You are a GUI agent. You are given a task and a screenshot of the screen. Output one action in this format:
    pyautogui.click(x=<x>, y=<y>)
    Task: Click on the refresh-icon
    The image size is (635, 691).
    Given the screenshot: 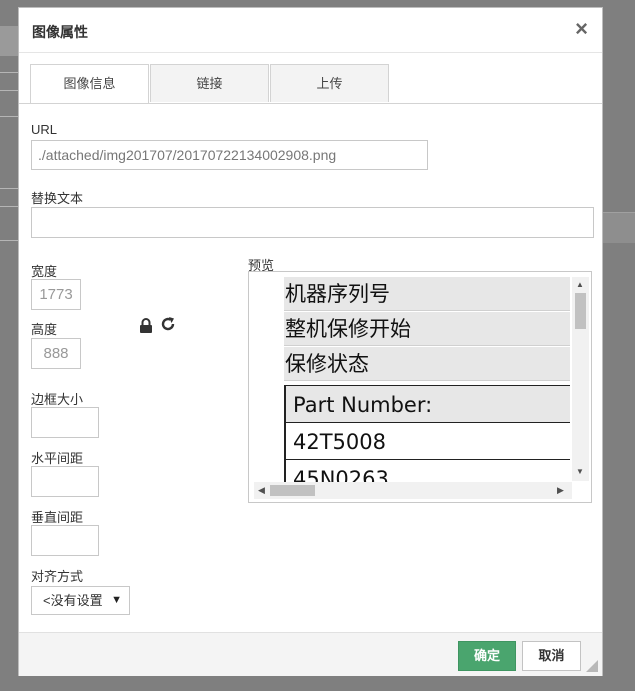 What is the action you would take?
    pyautogui.click(x=168, y=324)
    